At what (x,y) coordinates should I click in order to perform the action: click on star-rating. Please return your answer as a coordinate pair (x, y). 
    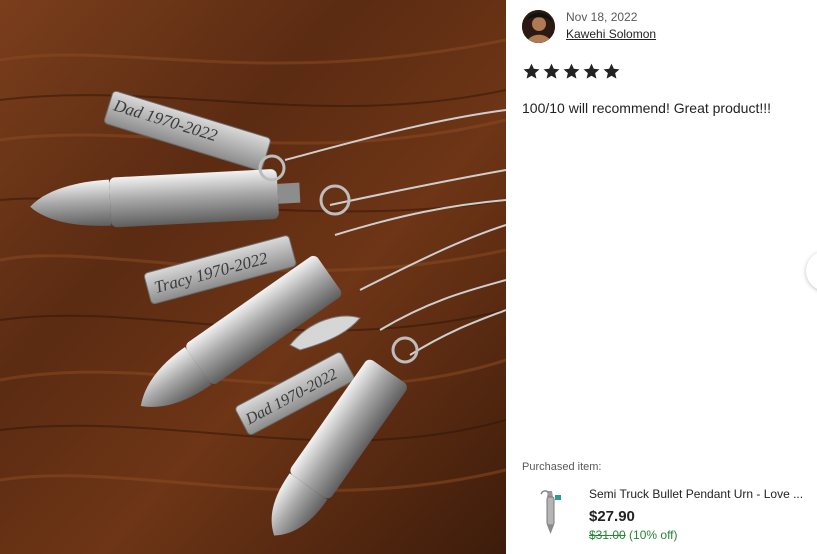
    Looking at the image, I should click on (571, 71).